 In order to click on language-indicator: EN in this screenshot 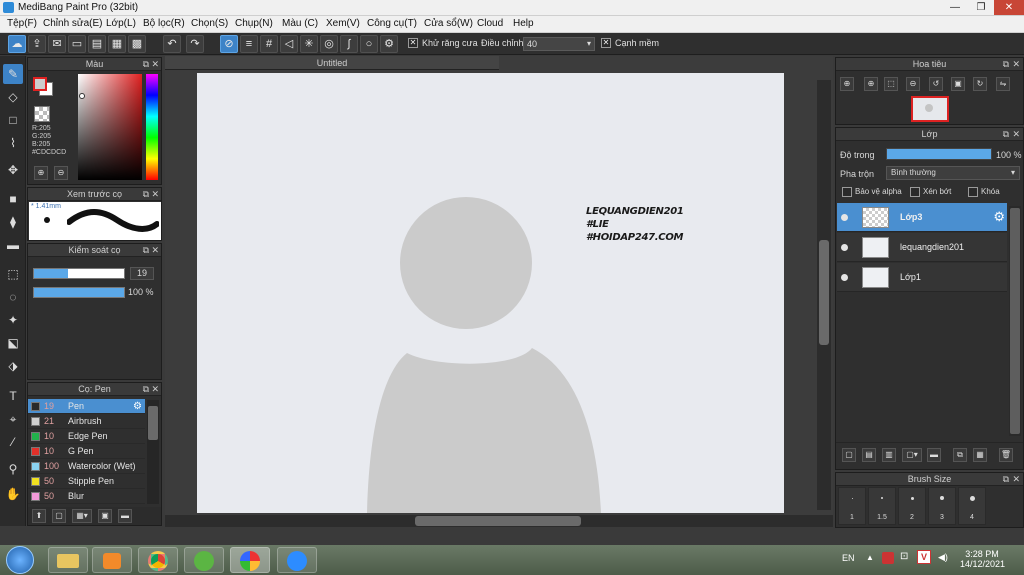, I will do `click(848, 558)`.